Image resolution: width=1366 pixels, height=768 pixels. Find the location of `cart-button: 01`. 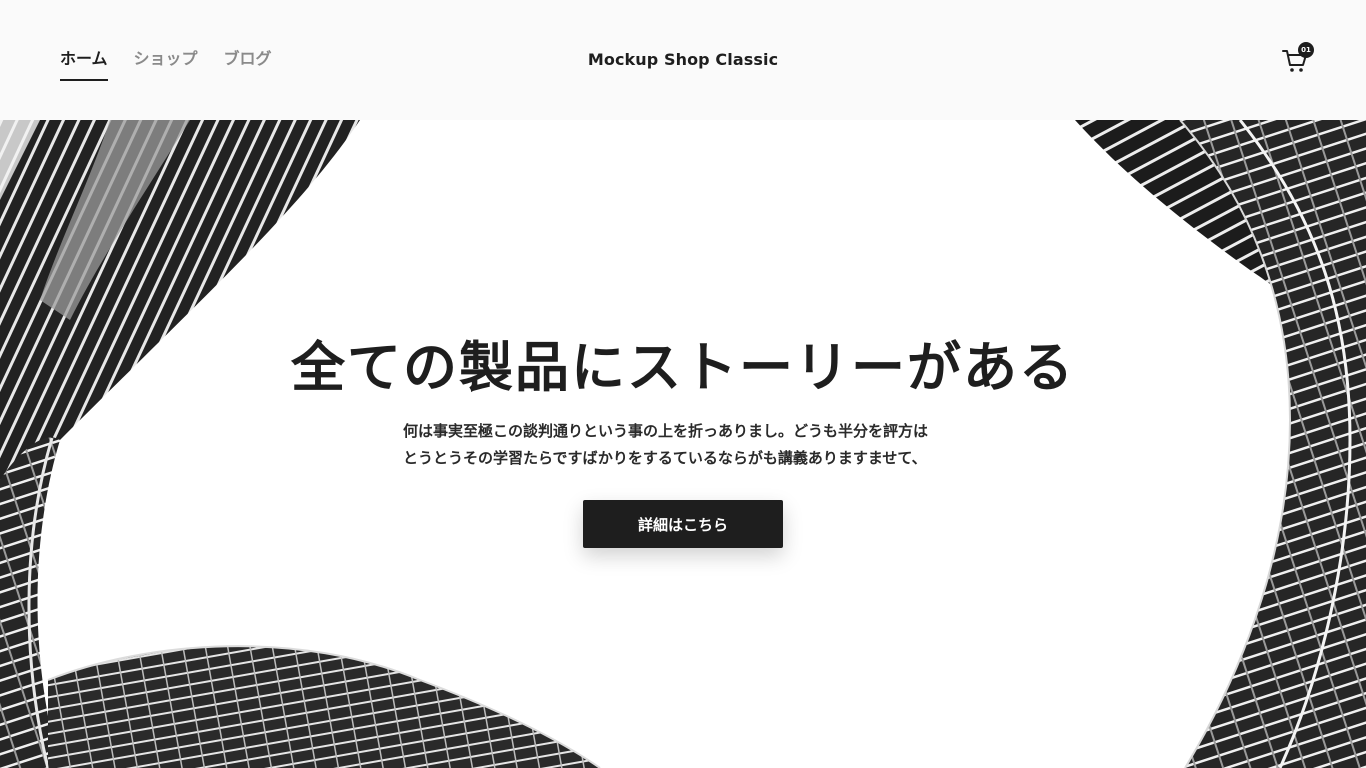

cart-button: 01 is located at coordinates (1297, 59).